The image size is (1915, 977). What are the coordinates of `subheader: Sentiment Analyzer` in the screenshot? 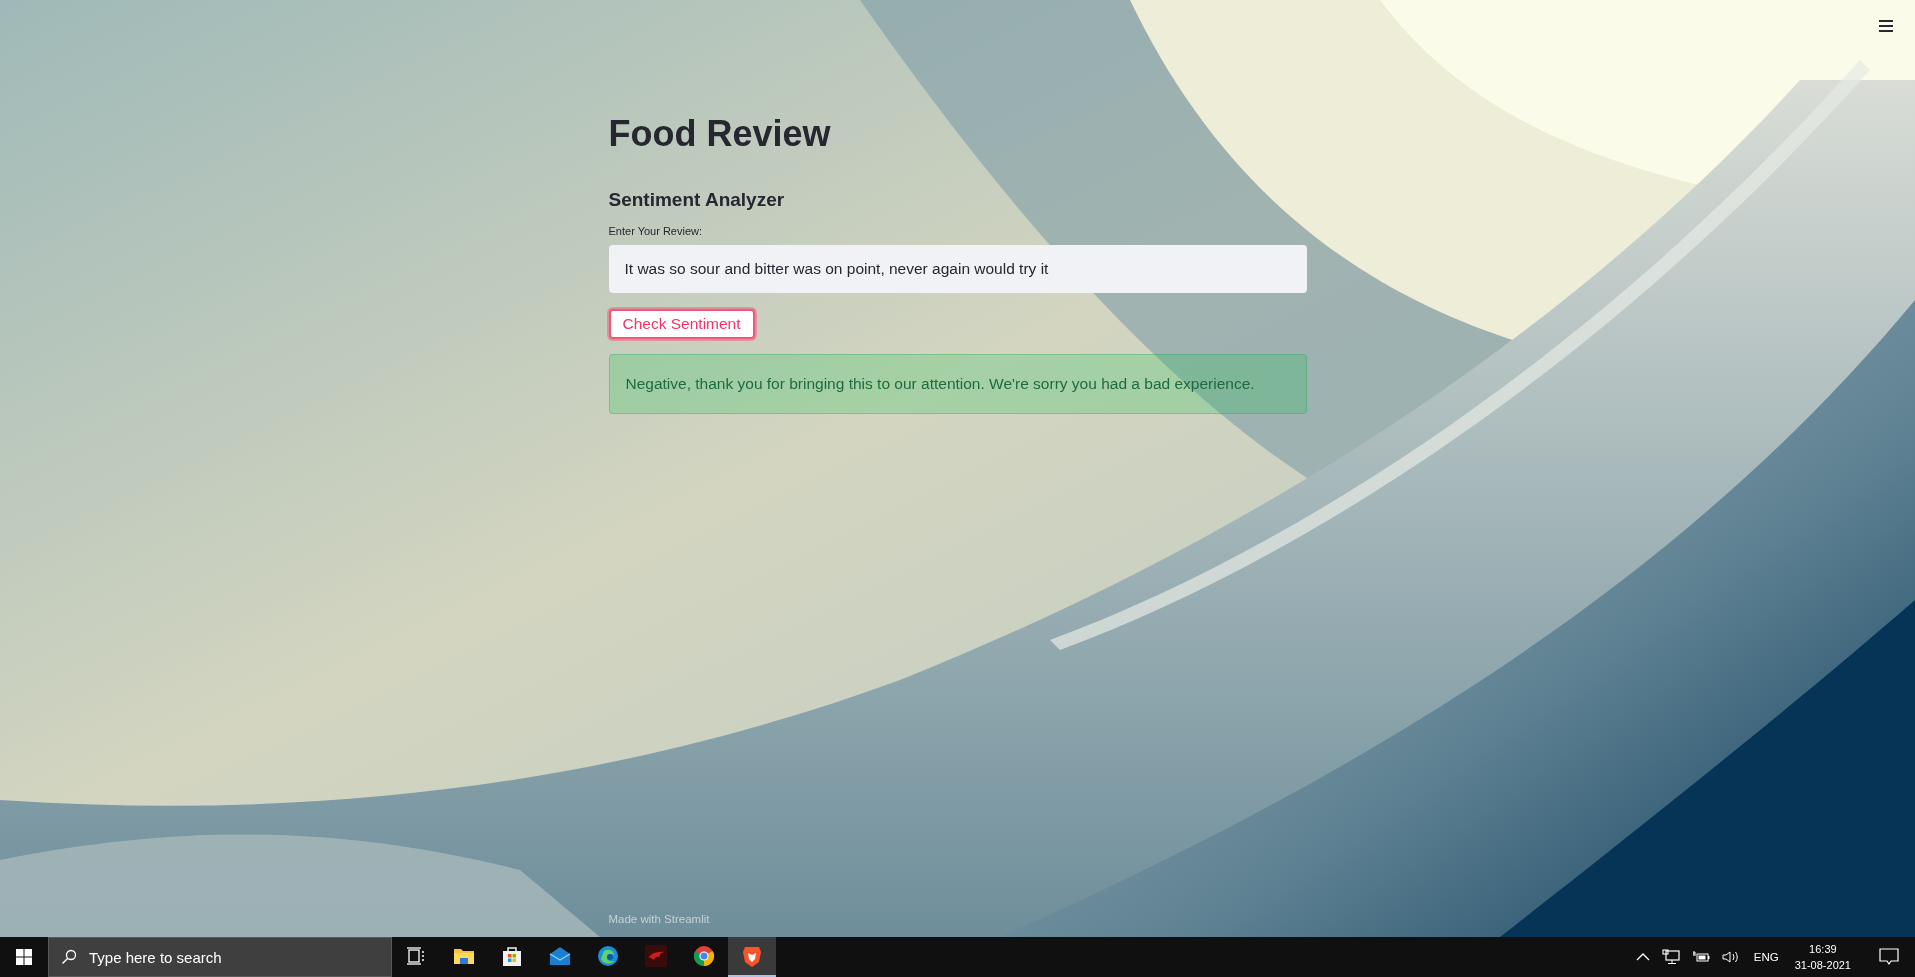 It's located at (696, 200).